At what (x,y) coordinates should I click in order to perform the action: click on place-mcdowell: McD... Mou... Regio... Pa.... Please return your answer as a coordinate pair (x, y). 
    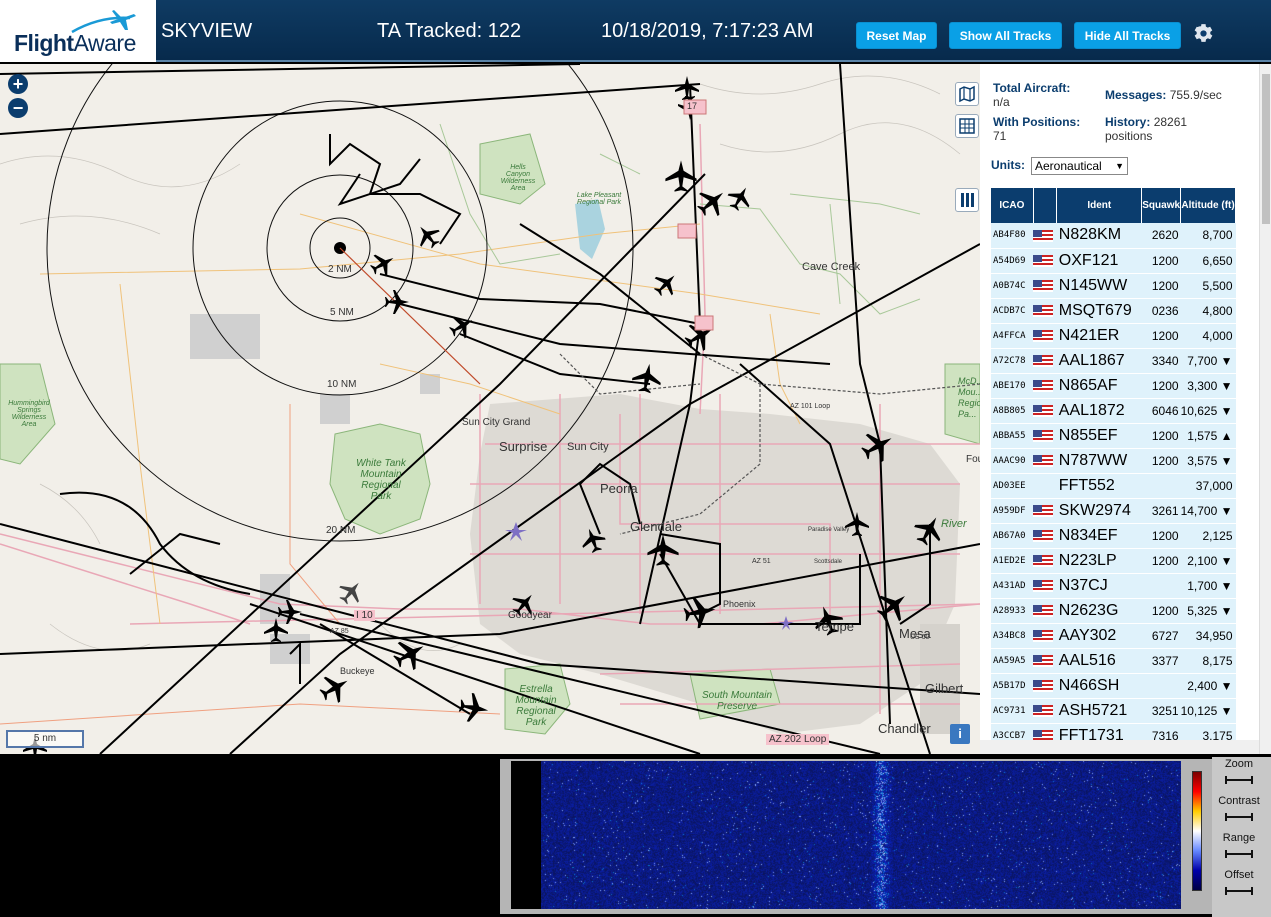
    Looking at the image, I should click on (969, 397).